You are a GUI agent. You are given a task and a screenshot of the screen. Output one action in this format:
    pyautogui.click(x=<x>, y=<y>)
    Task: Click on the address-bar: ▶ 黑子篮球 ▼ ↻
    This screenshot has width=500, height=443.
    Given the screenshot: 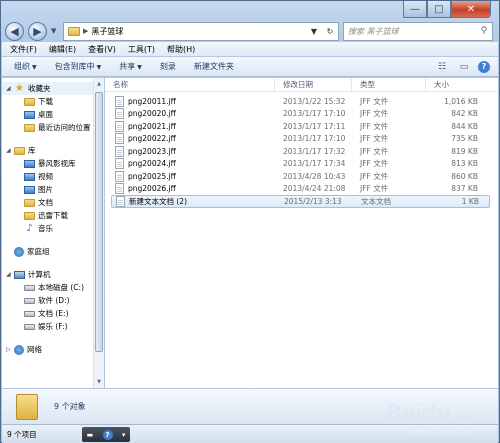 What is the action you would take?
    pyautogui.click(x=201, y=31)
    